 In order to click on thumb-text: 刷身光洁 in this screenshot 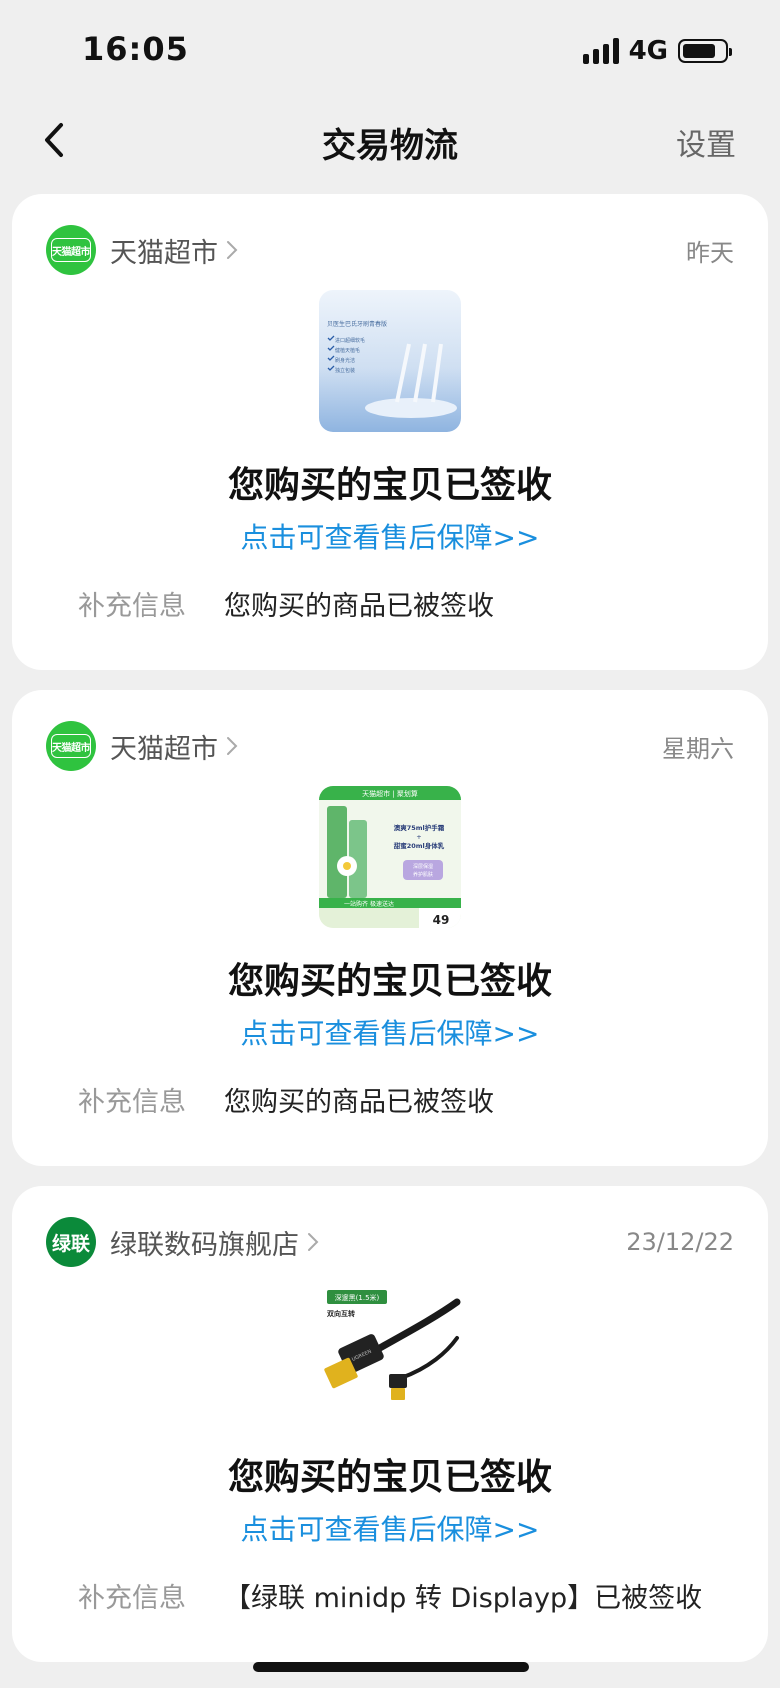, I will do `click(345, 360)`.